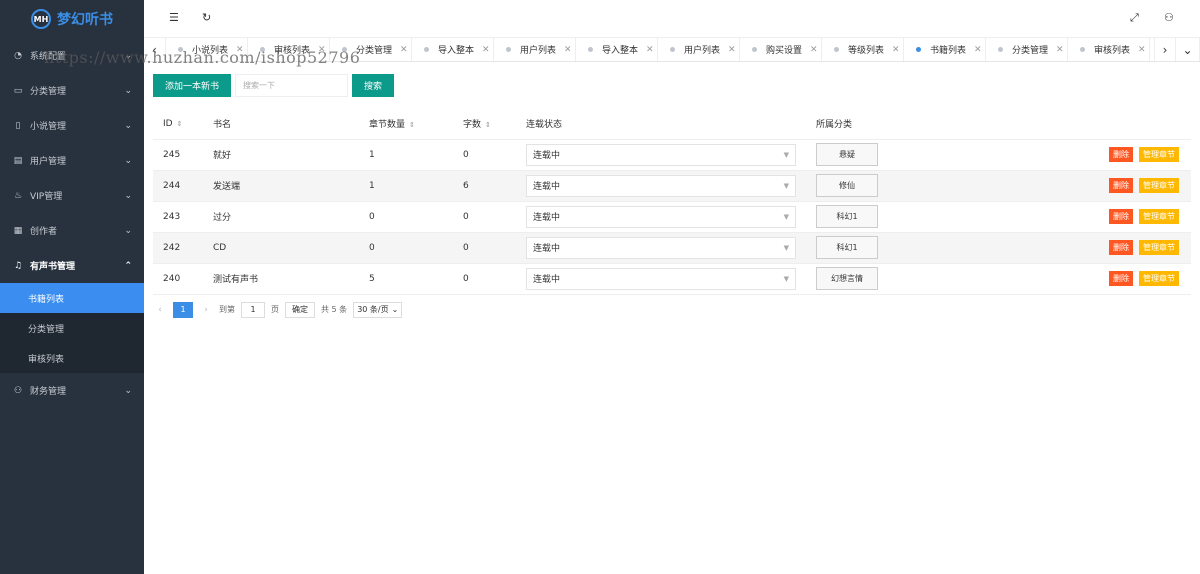  I want to click on caret-down-icon: ▼, so click(786, 154).